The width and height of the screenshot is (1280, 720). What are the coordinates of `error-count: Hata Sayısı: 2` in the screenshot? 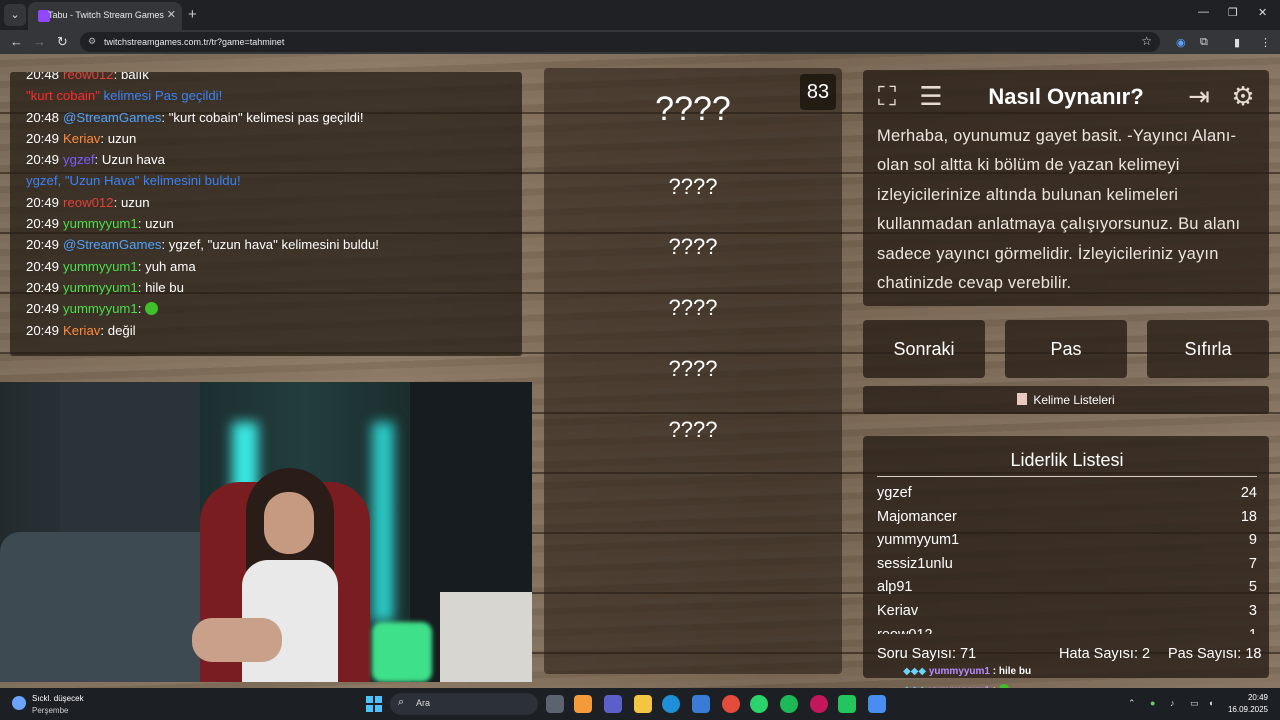 It's located at (1105, 654).